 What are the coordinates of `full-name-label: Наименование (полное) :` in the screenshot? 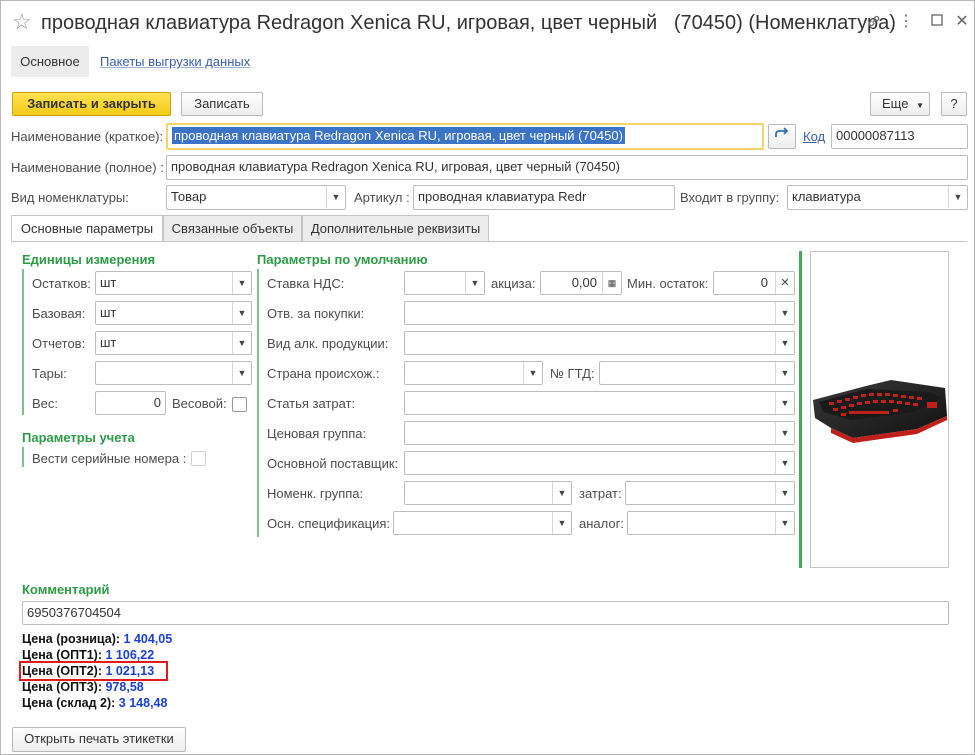 It's located at (87, 167).